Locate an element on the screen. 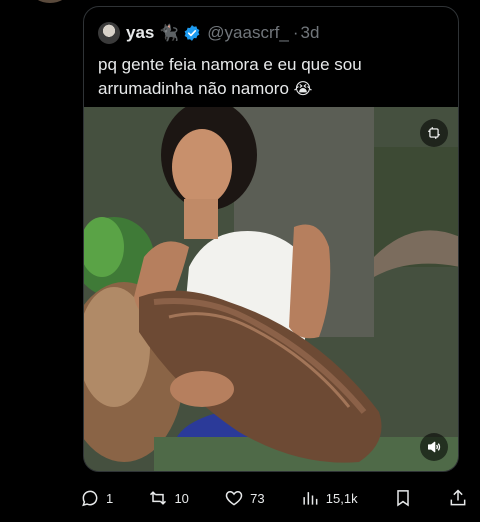  share-button is located at coordinates (458, 498).